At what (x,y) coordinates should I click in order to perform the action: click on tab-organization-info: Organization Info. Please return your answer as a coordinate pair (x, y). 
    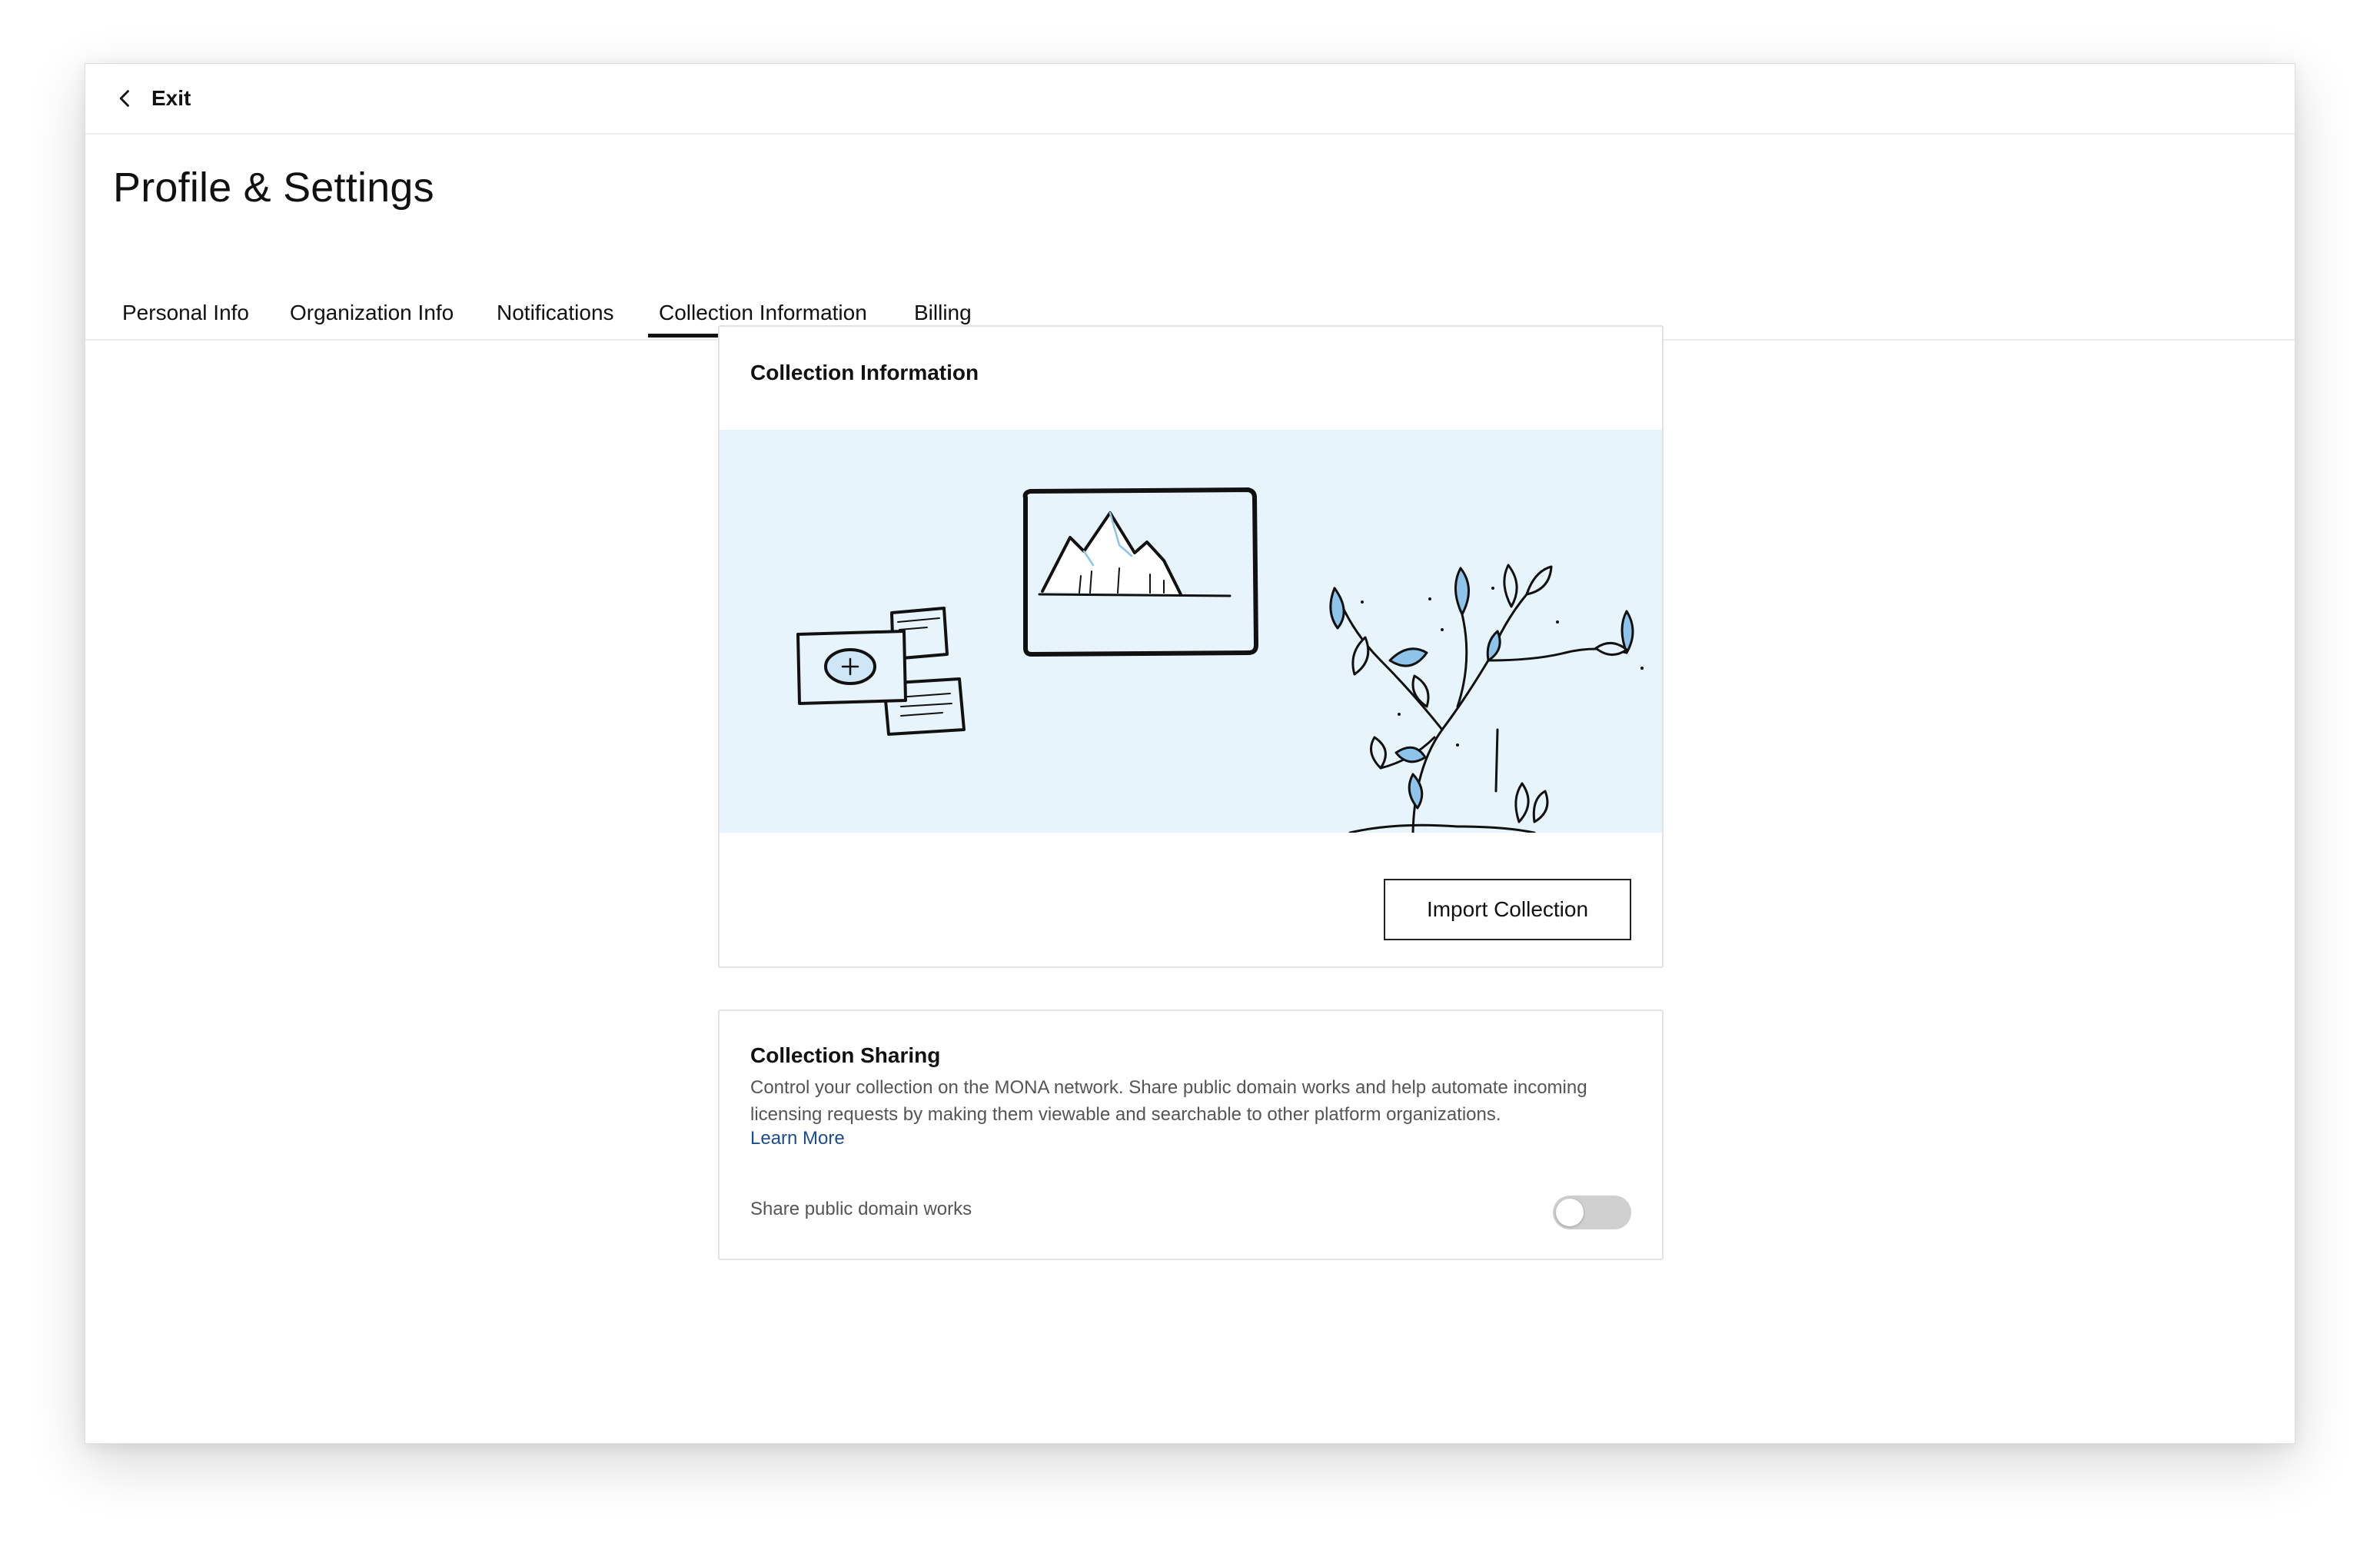
    Looking at the image, I should click on (372, 313).